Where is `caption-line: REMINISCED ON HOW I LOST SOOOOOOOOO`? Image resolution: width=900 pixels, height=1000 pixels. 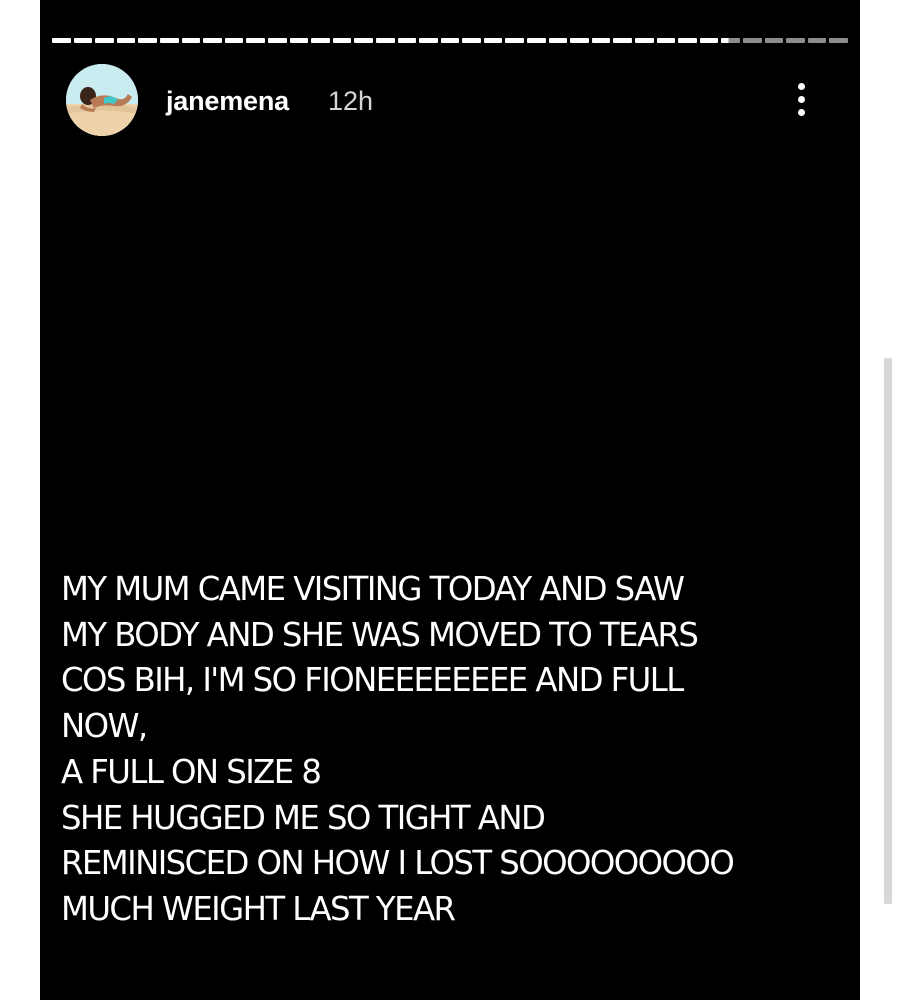 caption-line: REMINISCED ON HOW I LOST SOOOOOOOOO is located at coordinates (398, 863).